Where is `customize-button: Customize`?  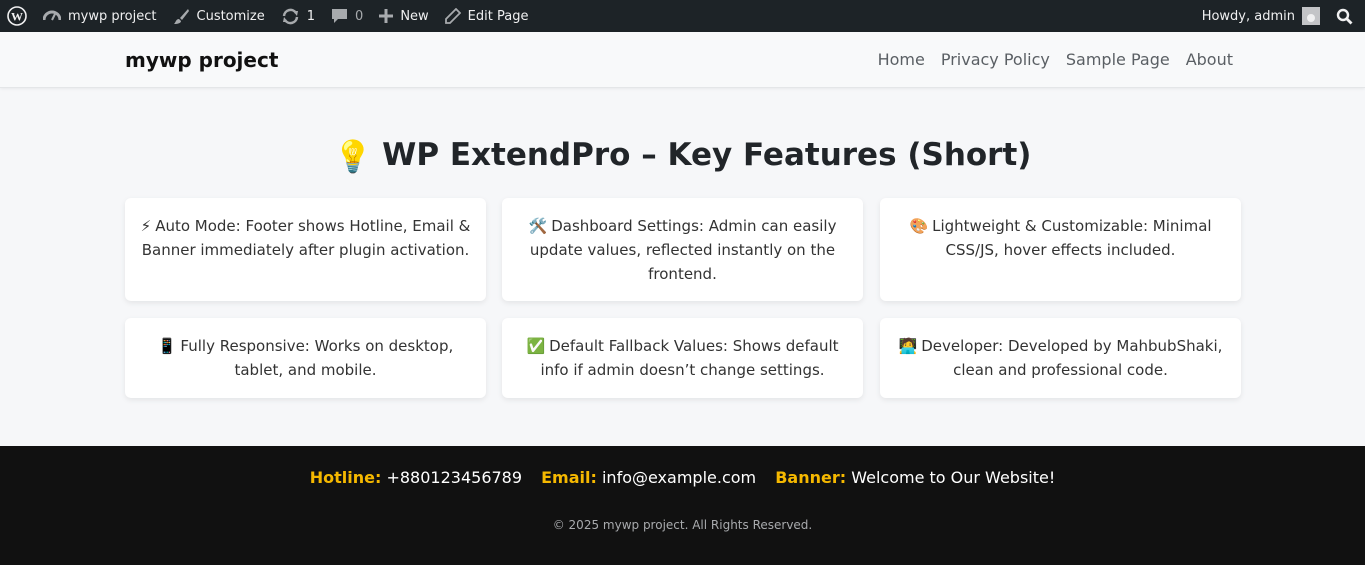
customize-button: Customize is located at coordinates (219, 16).